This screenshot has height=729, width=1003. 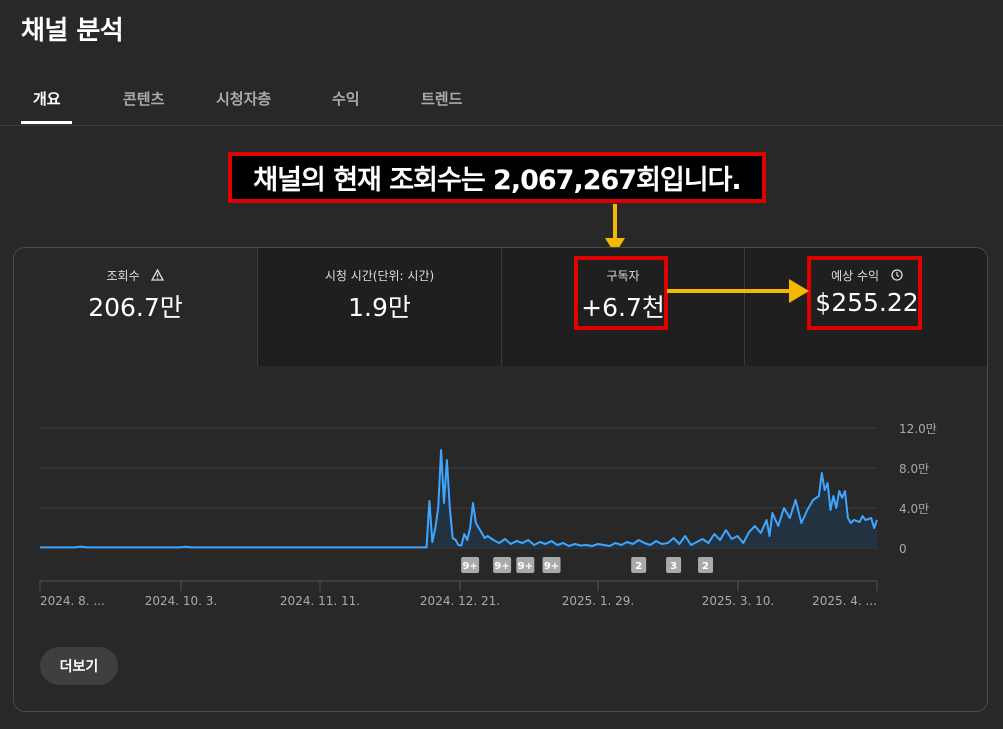 What do you see at coordinates (598, 601) in the screenshot?
I see `x-tick-label: 2025. 1. 29.` at bounding box center [598, 601].